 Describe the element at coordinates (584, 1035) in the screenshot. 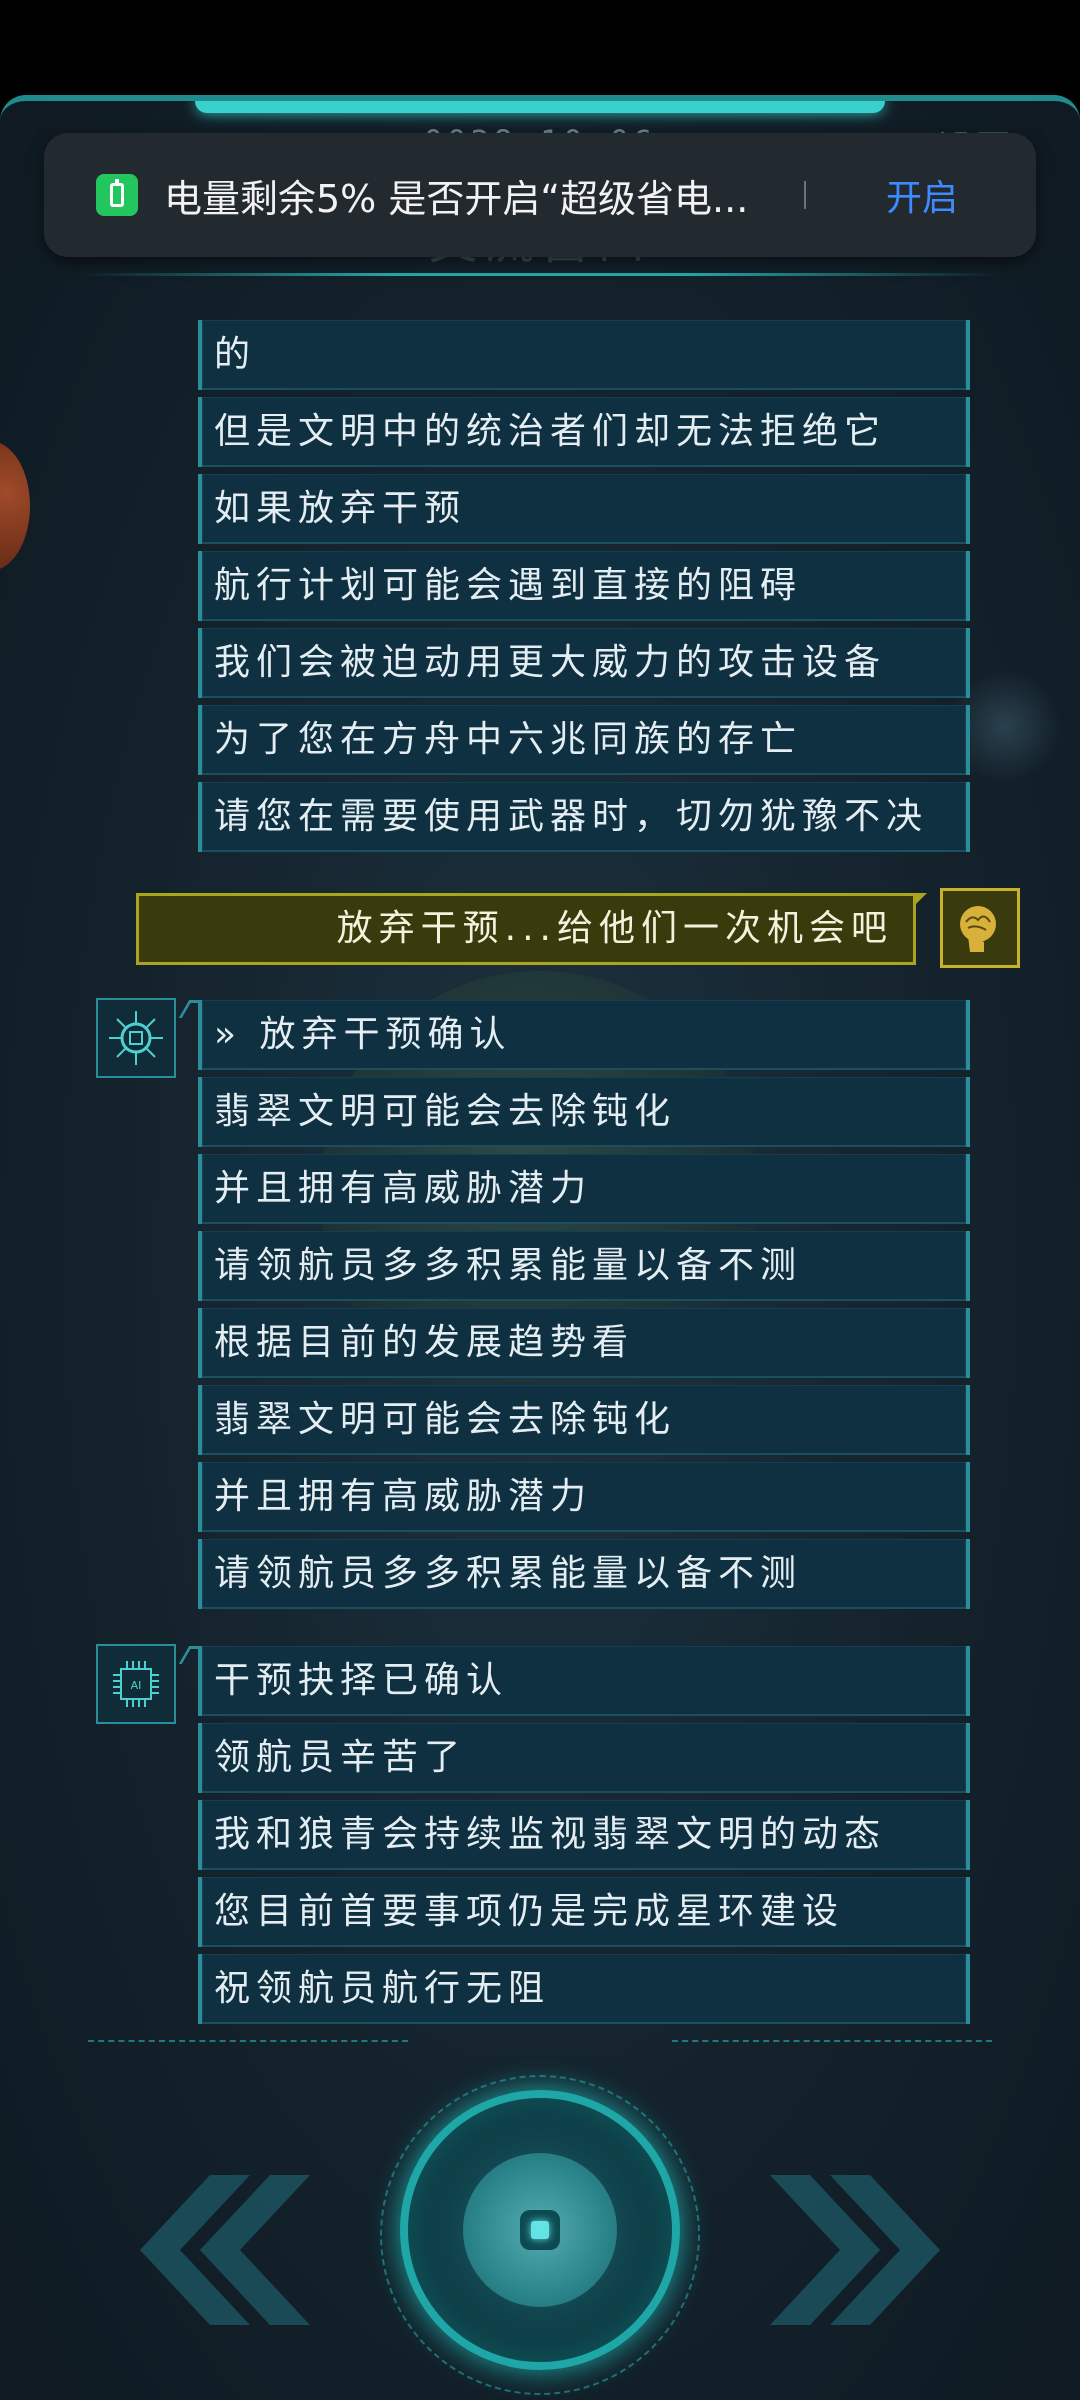

I see `dialog-line: » 放弃干预确认` at that location.